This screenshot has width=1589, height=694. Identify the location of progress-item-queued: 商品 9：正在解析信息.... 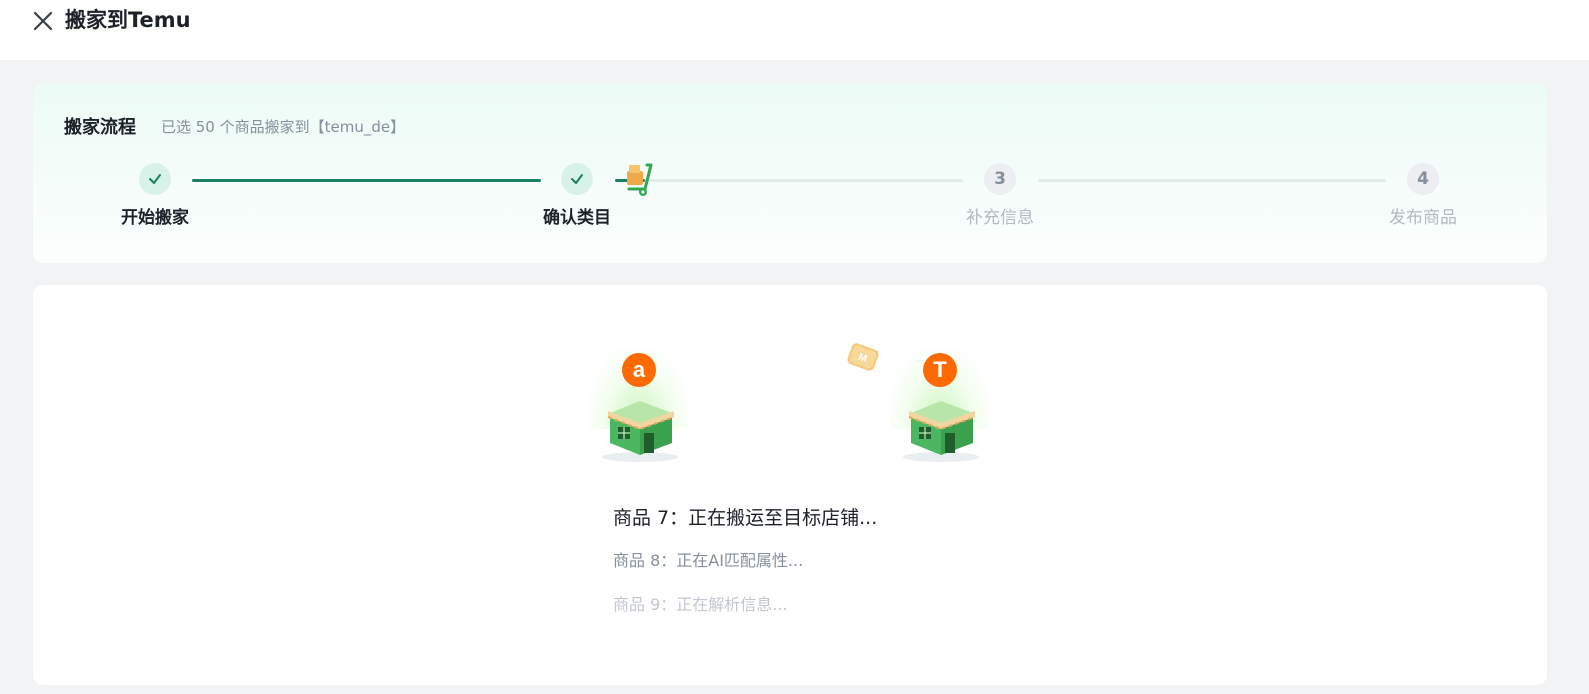
(700, 604).